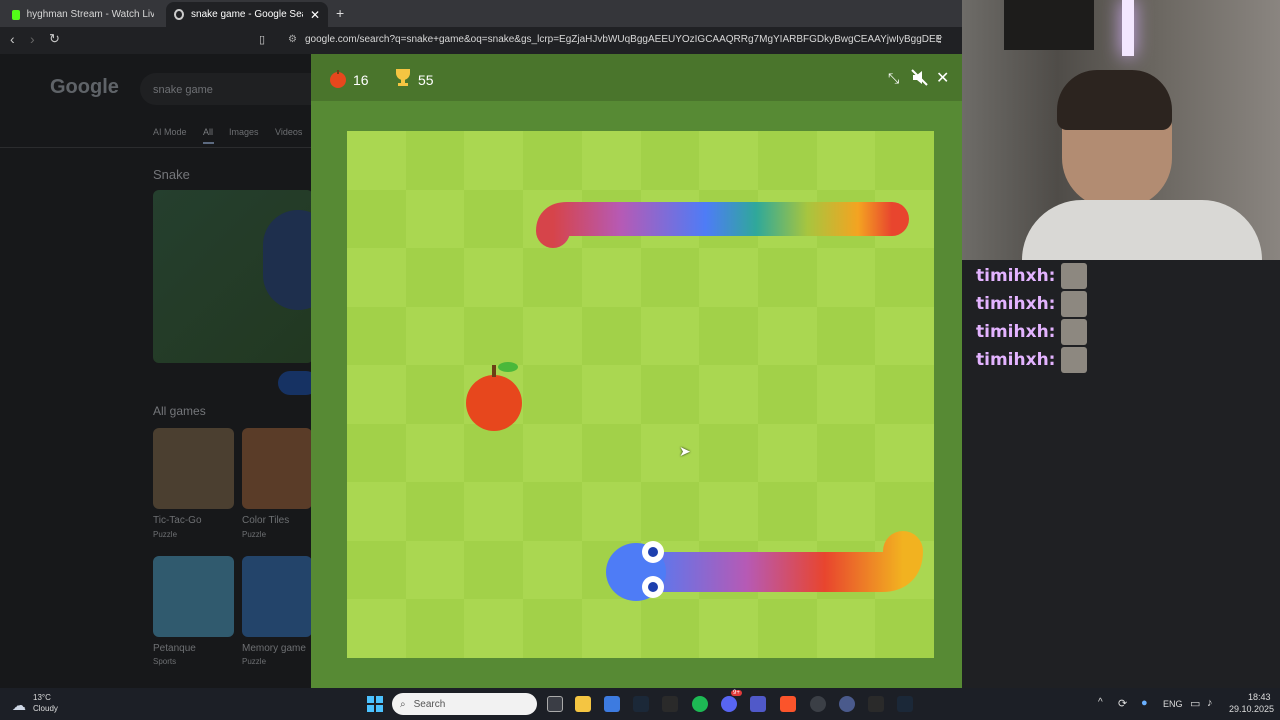 The image size is (1280, 720). What do you see at coordinates (942, 78) in the screenshot?
I see `close-game-icon: ✕` at bounding box center [942, 78].